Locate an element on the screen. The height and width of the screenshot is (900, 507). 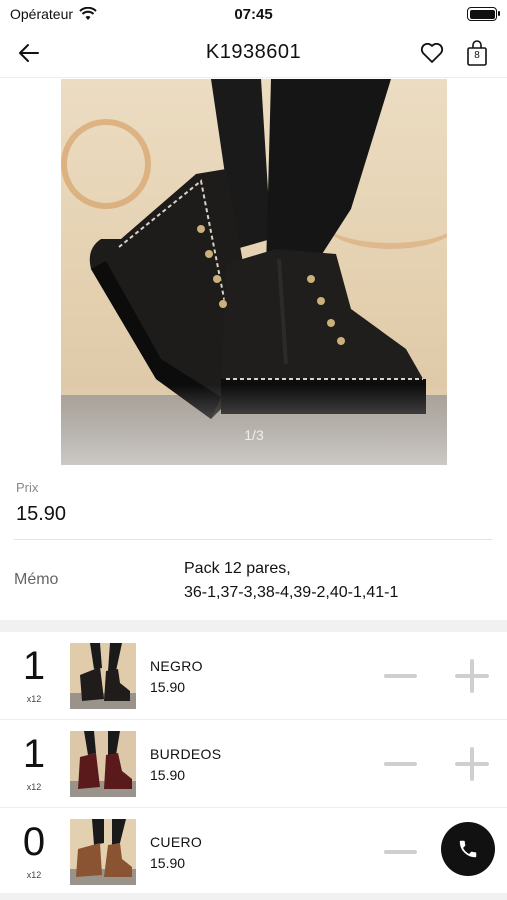
divider is located at coordinates (253, 539).